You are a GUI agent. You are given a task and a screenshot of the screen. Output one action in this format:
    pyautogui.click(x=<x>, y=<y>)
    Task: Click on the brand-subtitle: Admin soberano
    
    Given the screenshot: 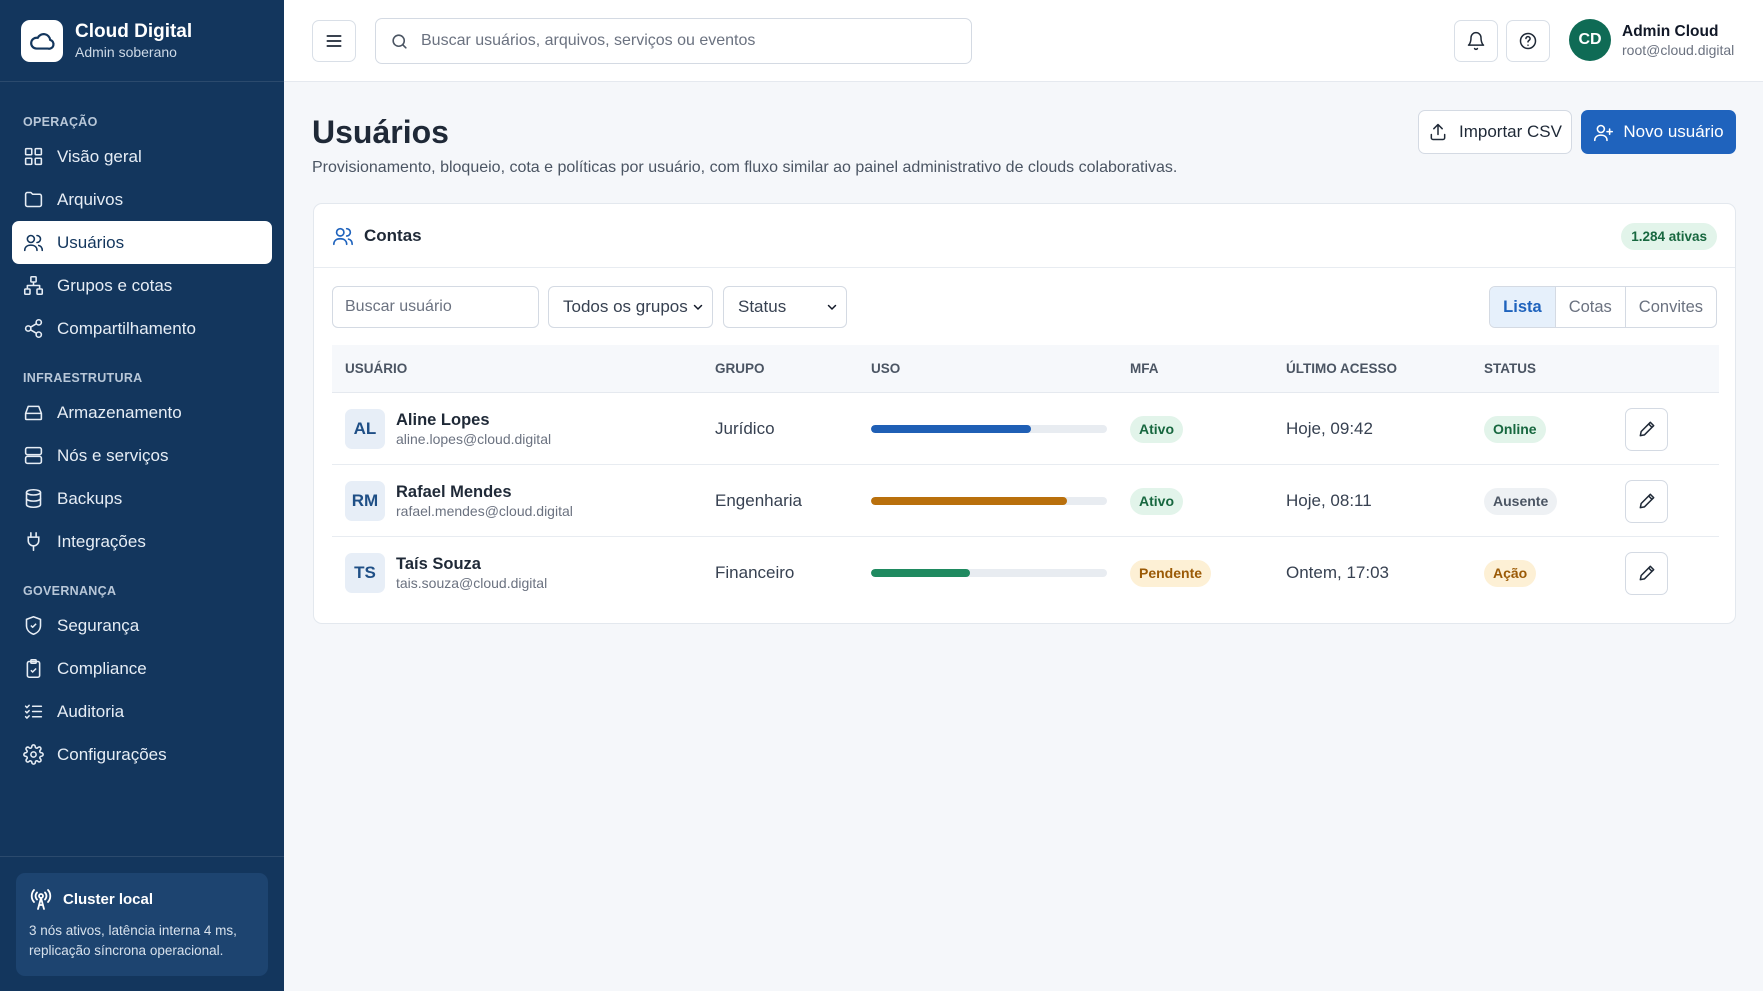 What is the action you would take?
    pyautogui.click(x=126, y=51)
    